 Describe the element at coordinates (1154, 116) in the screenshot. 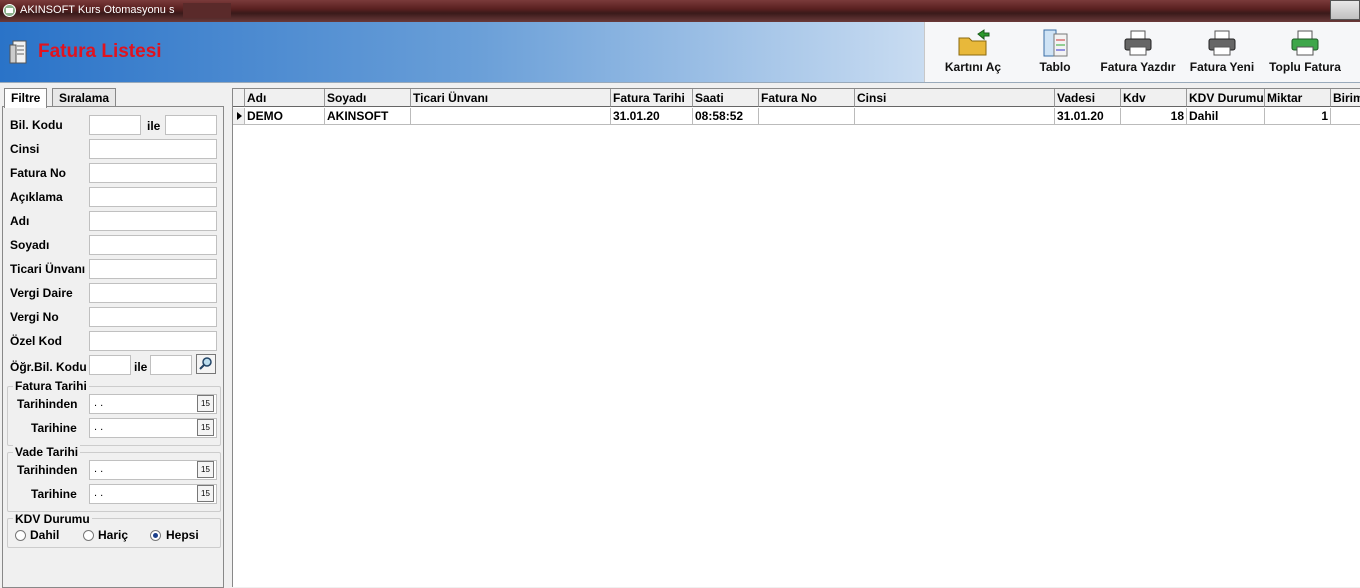

I see `cell-kdv: 18` at that location.